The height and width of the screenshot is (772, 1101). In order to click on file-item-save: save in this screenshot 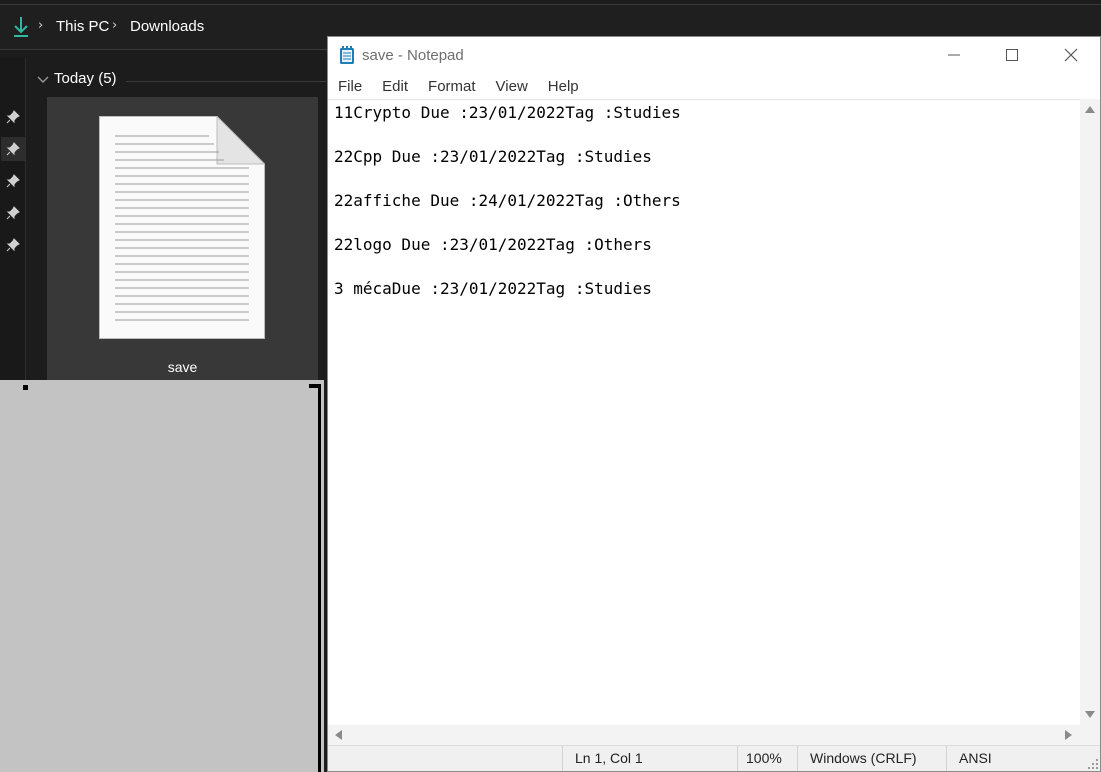, I will do `click(182, 238)`.